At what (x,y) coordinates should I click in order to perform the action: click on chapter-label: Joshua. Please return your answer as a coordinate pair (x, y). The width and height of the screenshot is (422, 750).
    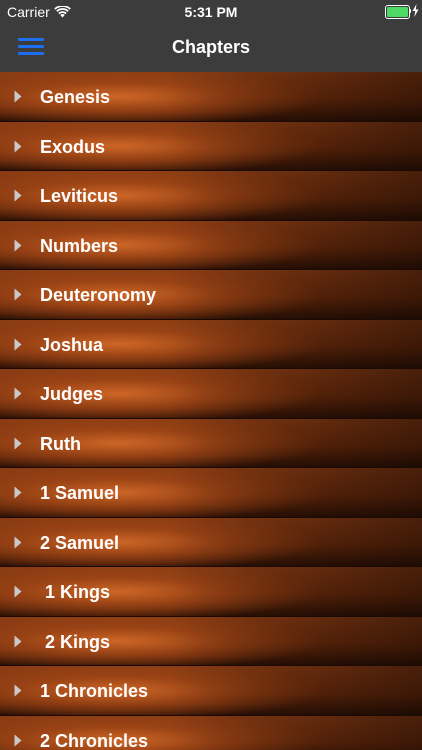
    Looking at the image, I should click on (72, 344).